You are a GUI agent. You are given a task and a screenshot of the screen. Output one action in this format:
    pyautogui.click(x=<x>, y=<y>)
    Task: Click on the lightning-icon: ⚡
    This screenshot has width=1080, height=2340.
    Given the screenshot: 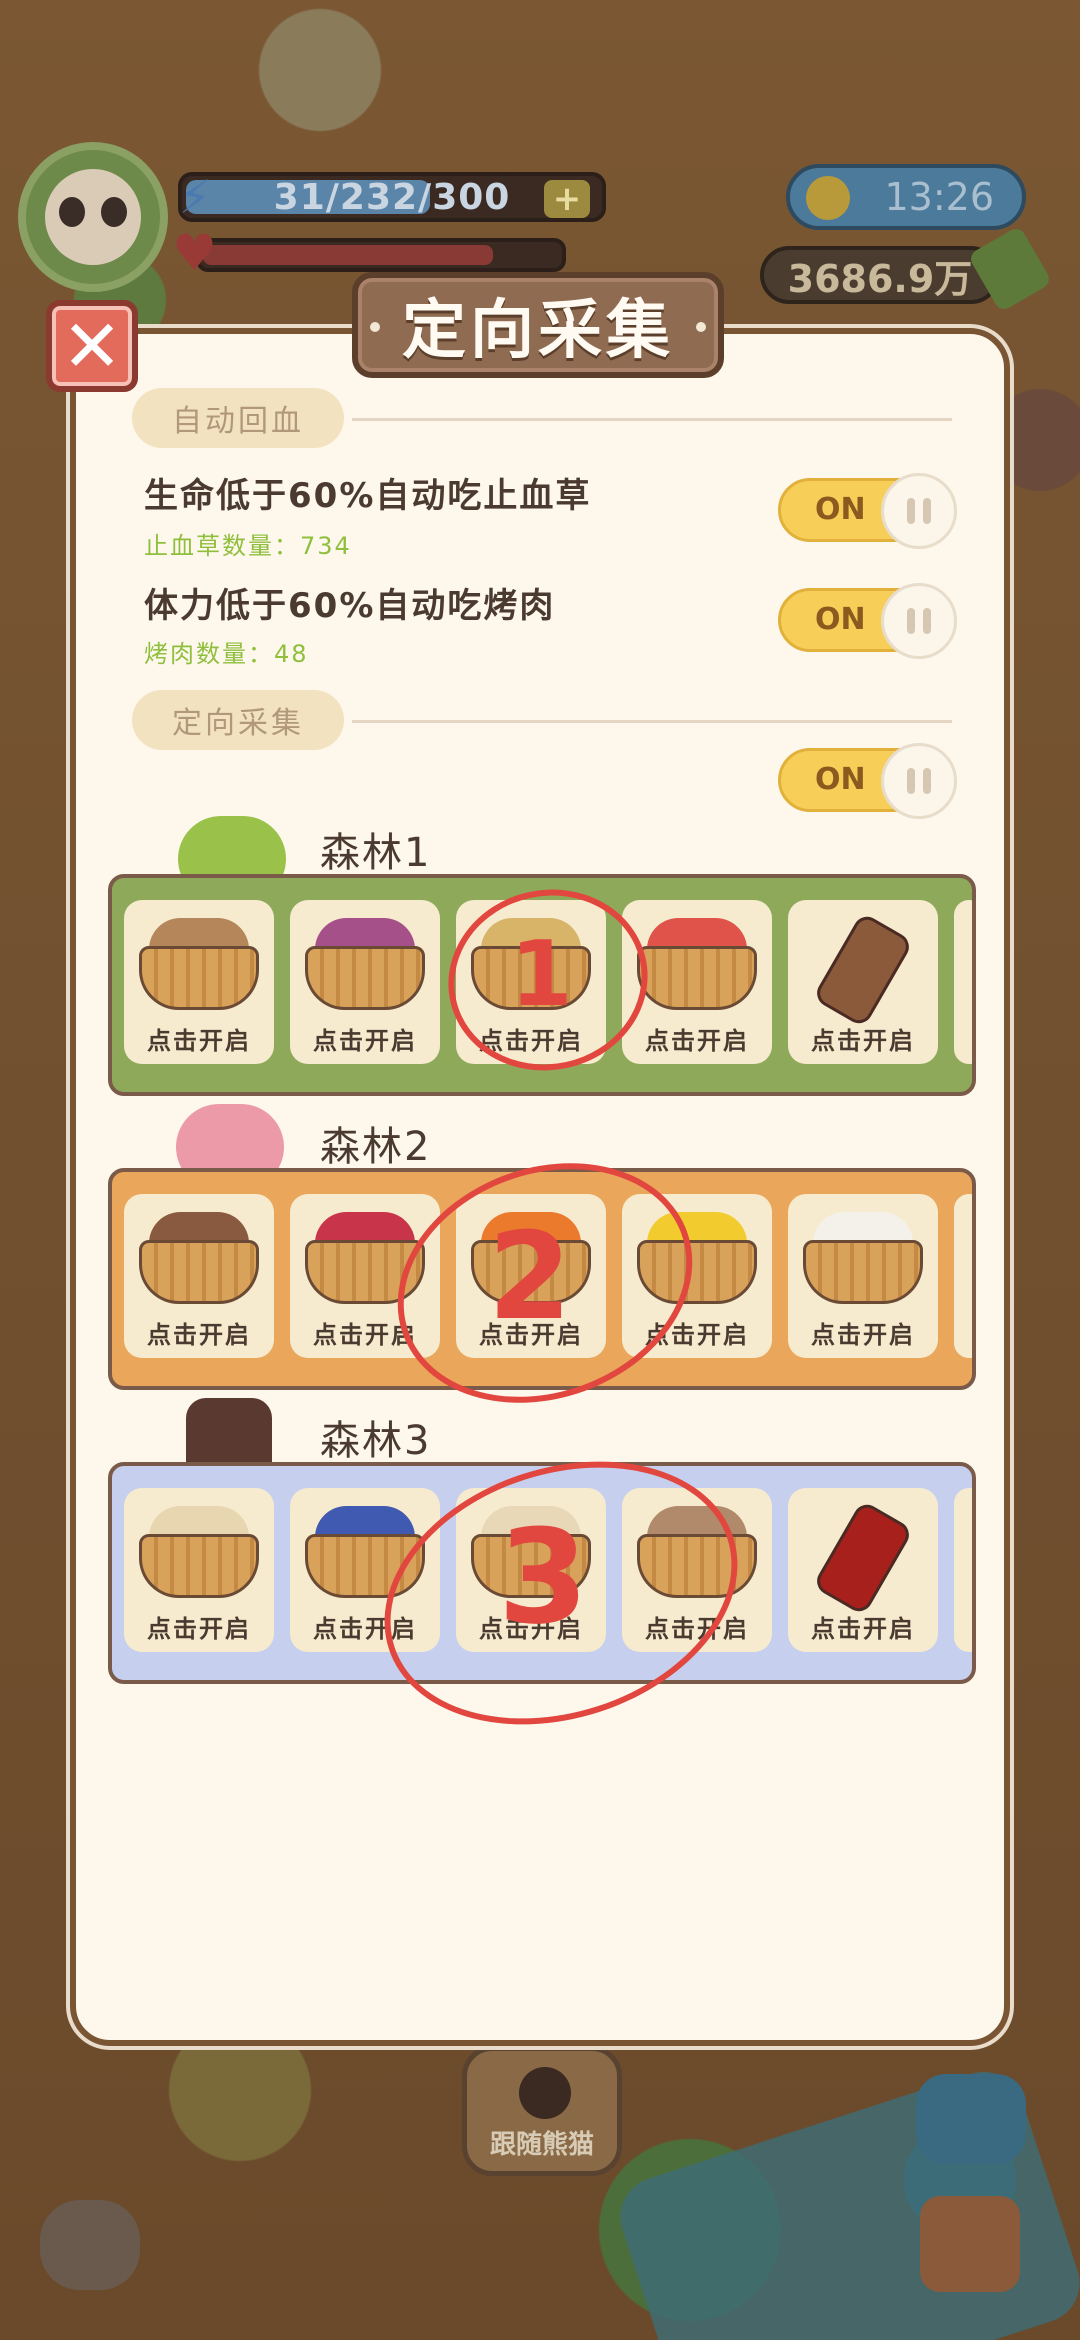 What is the action you would take?
    pyautogui.click(x=195, y=197)
    